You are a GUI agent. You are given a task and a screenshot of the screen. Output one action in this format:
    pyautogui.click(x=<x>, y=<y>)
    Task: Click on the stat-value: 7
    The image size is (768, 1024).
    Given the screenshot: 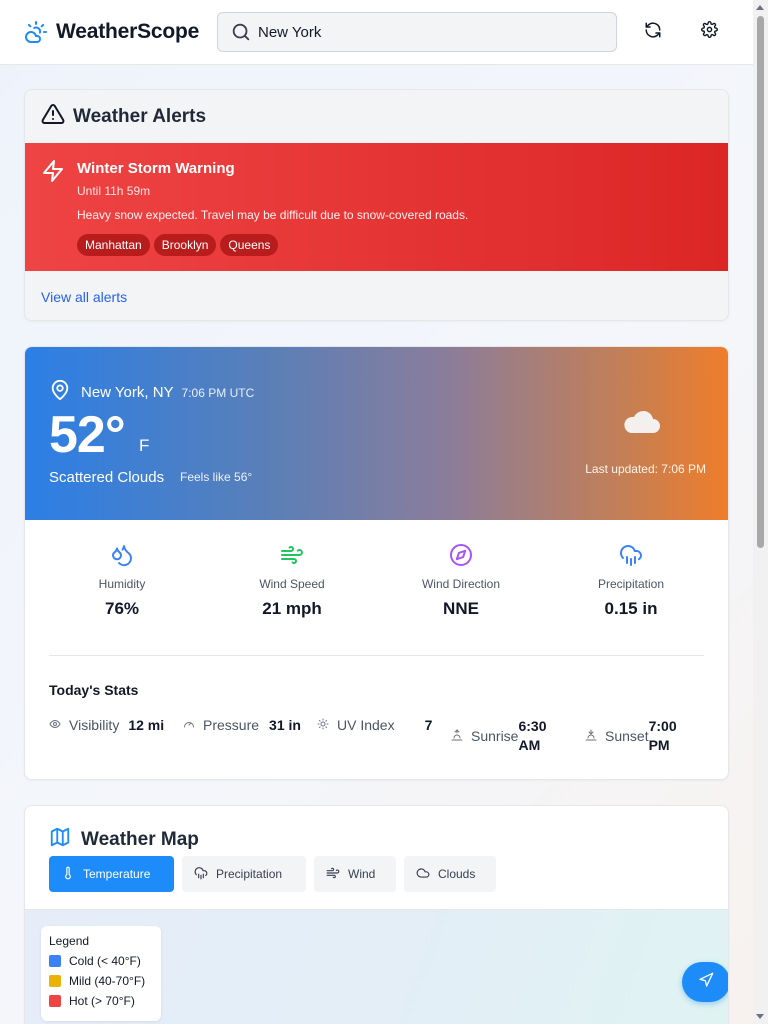 What is the action you would take?
    pyautogui.click(x=428, y=725)
    